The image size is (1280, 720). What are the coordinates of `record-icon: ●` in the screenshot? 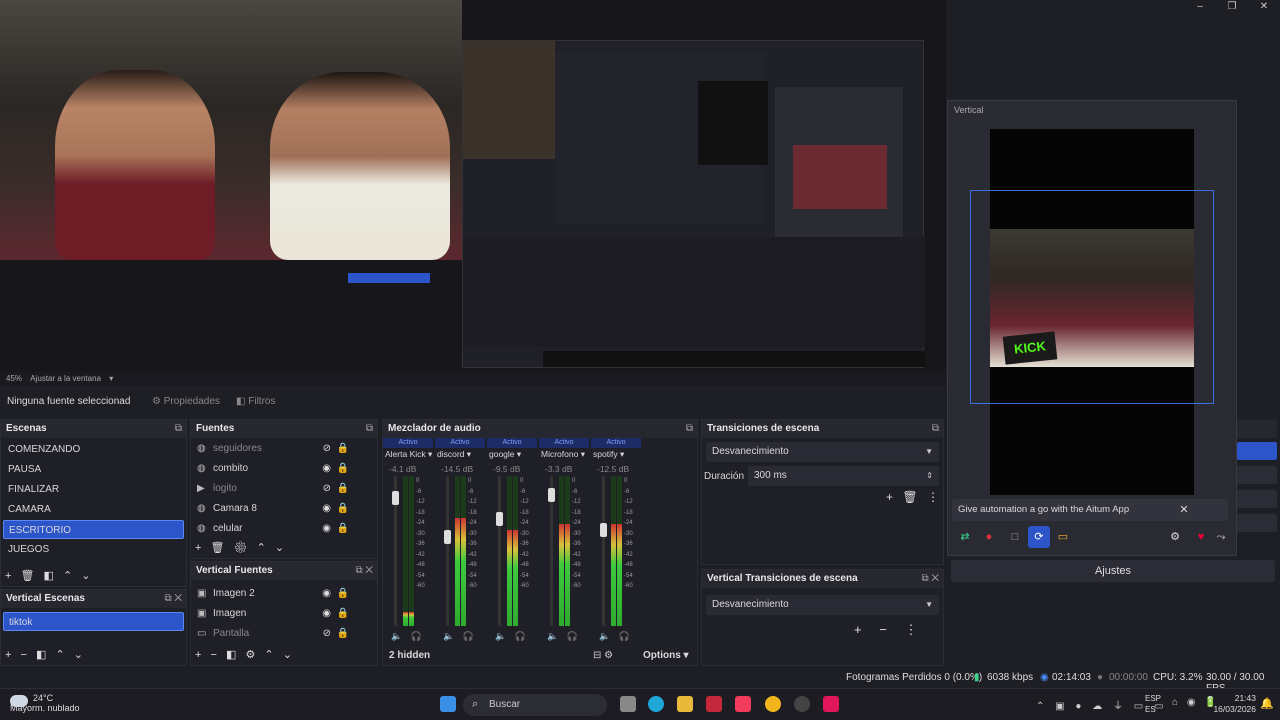 It's located at (989, 537).